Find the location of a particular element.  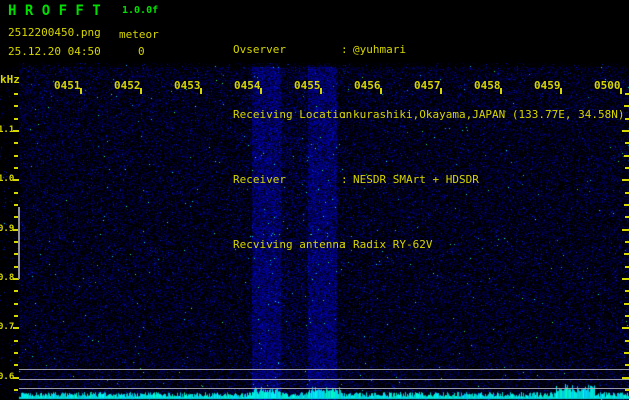

y-tick-label: 1.0 is located at coordinates (7, 179).